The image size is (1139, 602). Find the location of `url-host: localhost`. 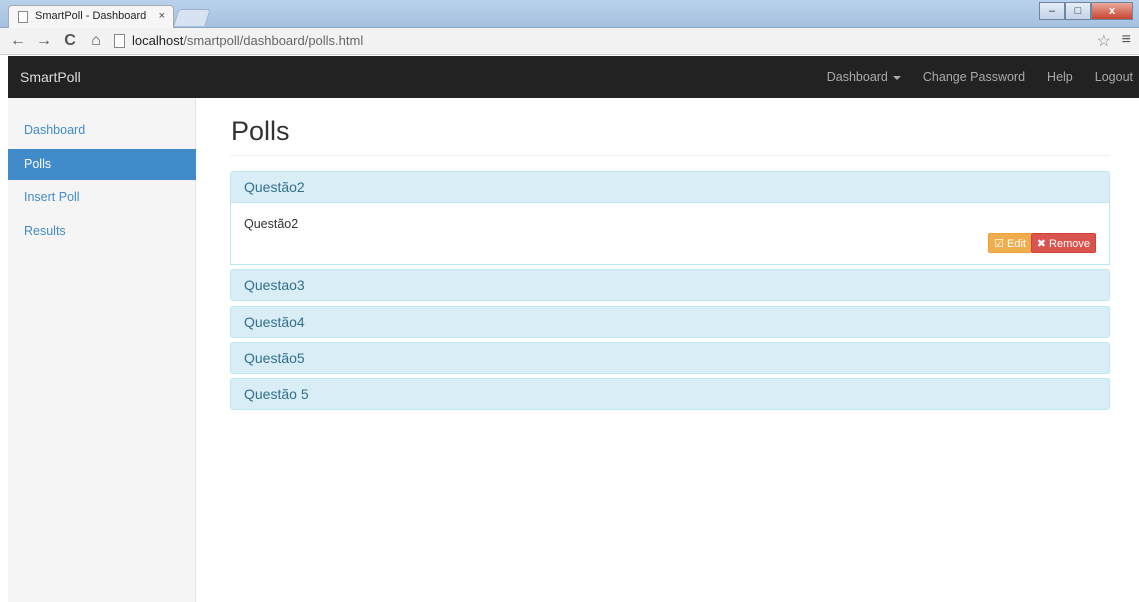

url-host: localhost is located at coordinates (158, 40).